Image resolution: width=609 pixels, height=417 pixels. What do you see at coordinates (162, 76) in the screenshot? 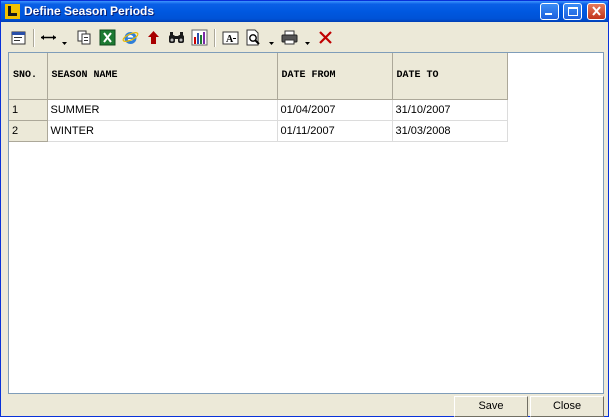
I see `column-header-season-name: SEASON NAME` at bounding box center [162, 76].